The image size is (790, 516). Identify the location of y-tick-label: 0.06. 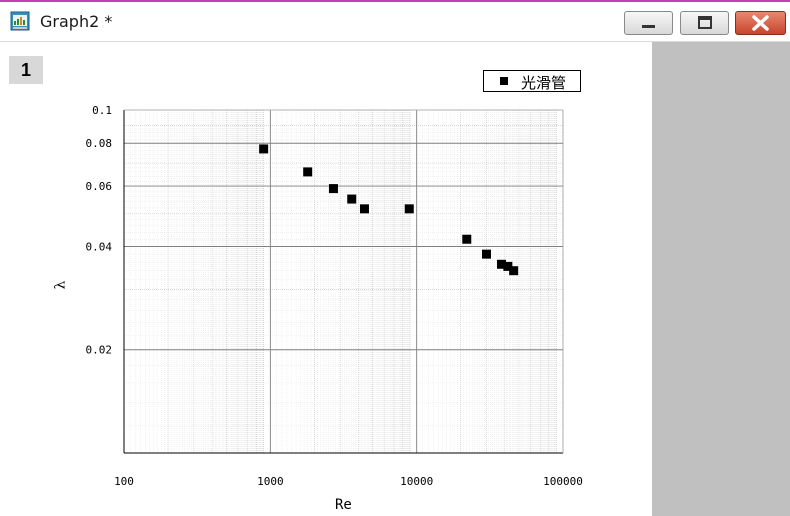
(99, 186).